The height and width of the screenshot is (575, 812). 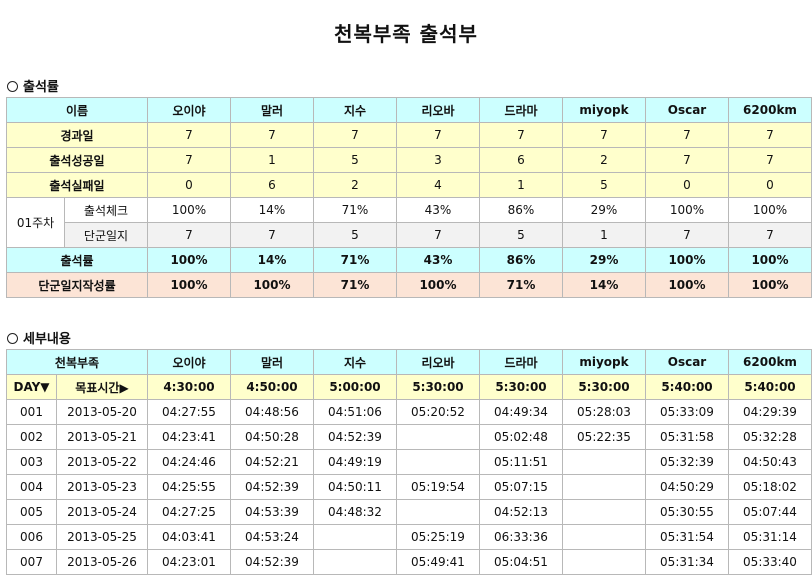 I want to click on time-cell: 06:33:36, so click(x=521, y=537).